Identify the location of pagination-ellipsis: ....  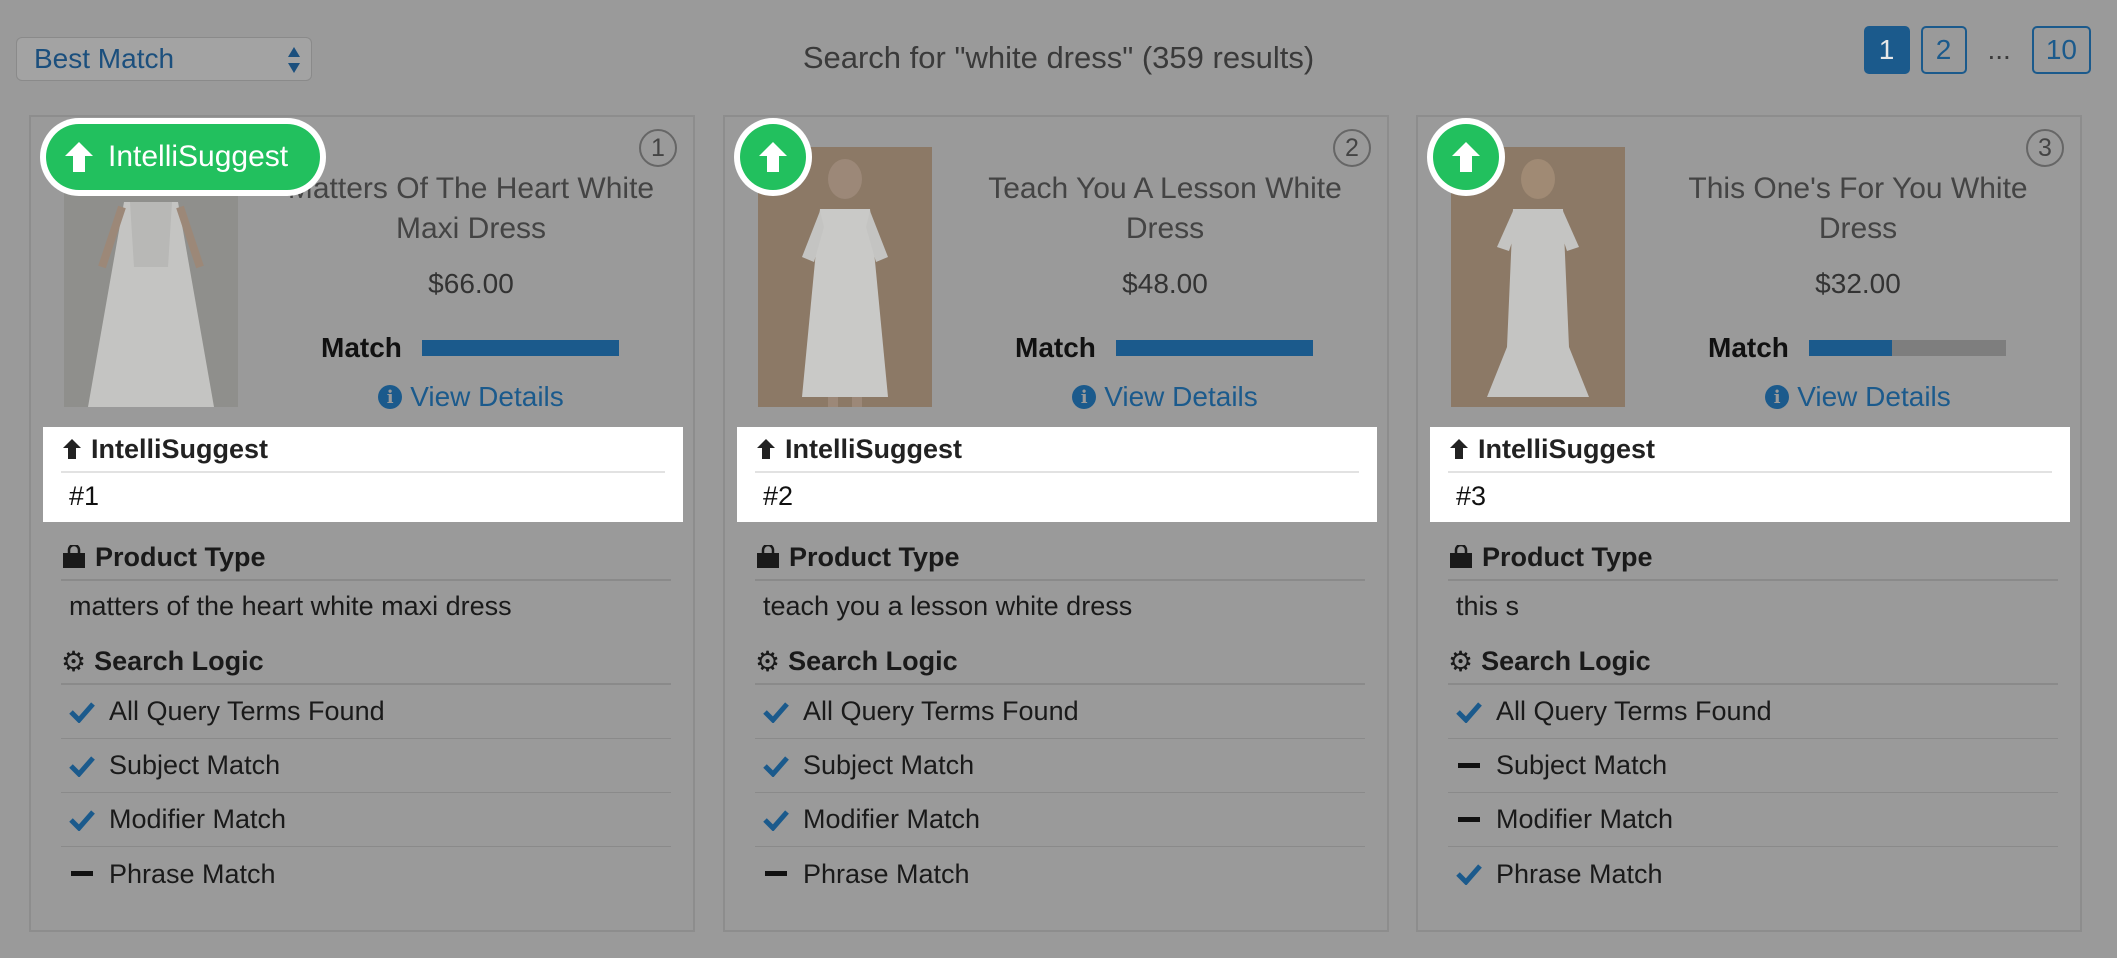
(1999, 49).